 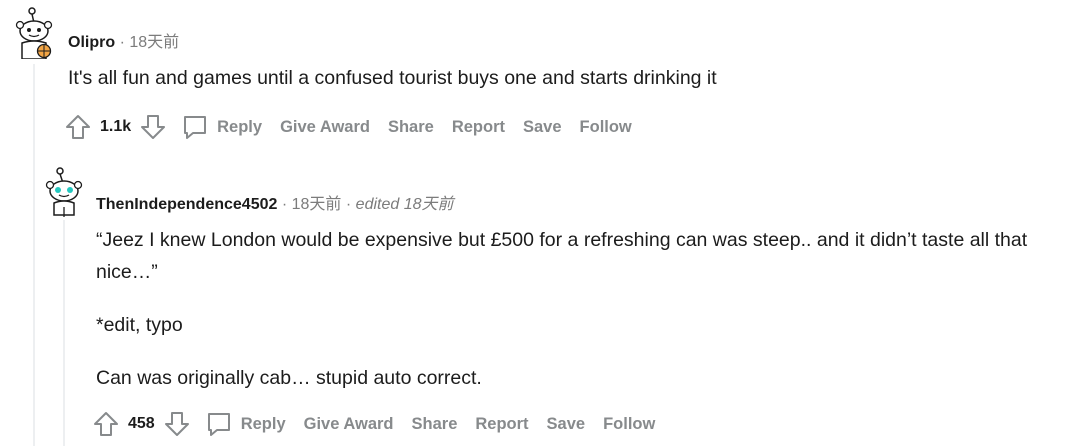 What do you see at coordinates (116, 126) in the screenshot?
I see `vote-score: 1.1k` at bounding box center [116, 126].